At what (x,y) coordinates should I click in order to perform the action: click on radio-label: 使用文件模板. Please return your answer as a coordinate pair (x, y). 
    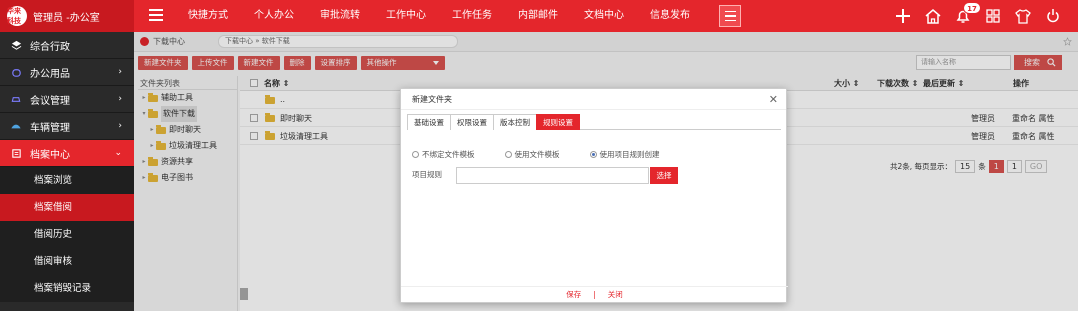
    Looking at the image, I should click on (537, 154).